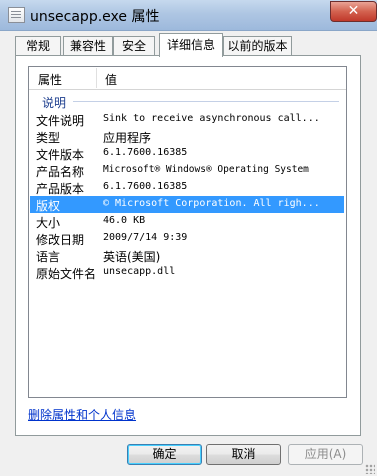 This screenshot has width=377, height=476. I want to click on list-header: 属性 值, so click(187, 78).